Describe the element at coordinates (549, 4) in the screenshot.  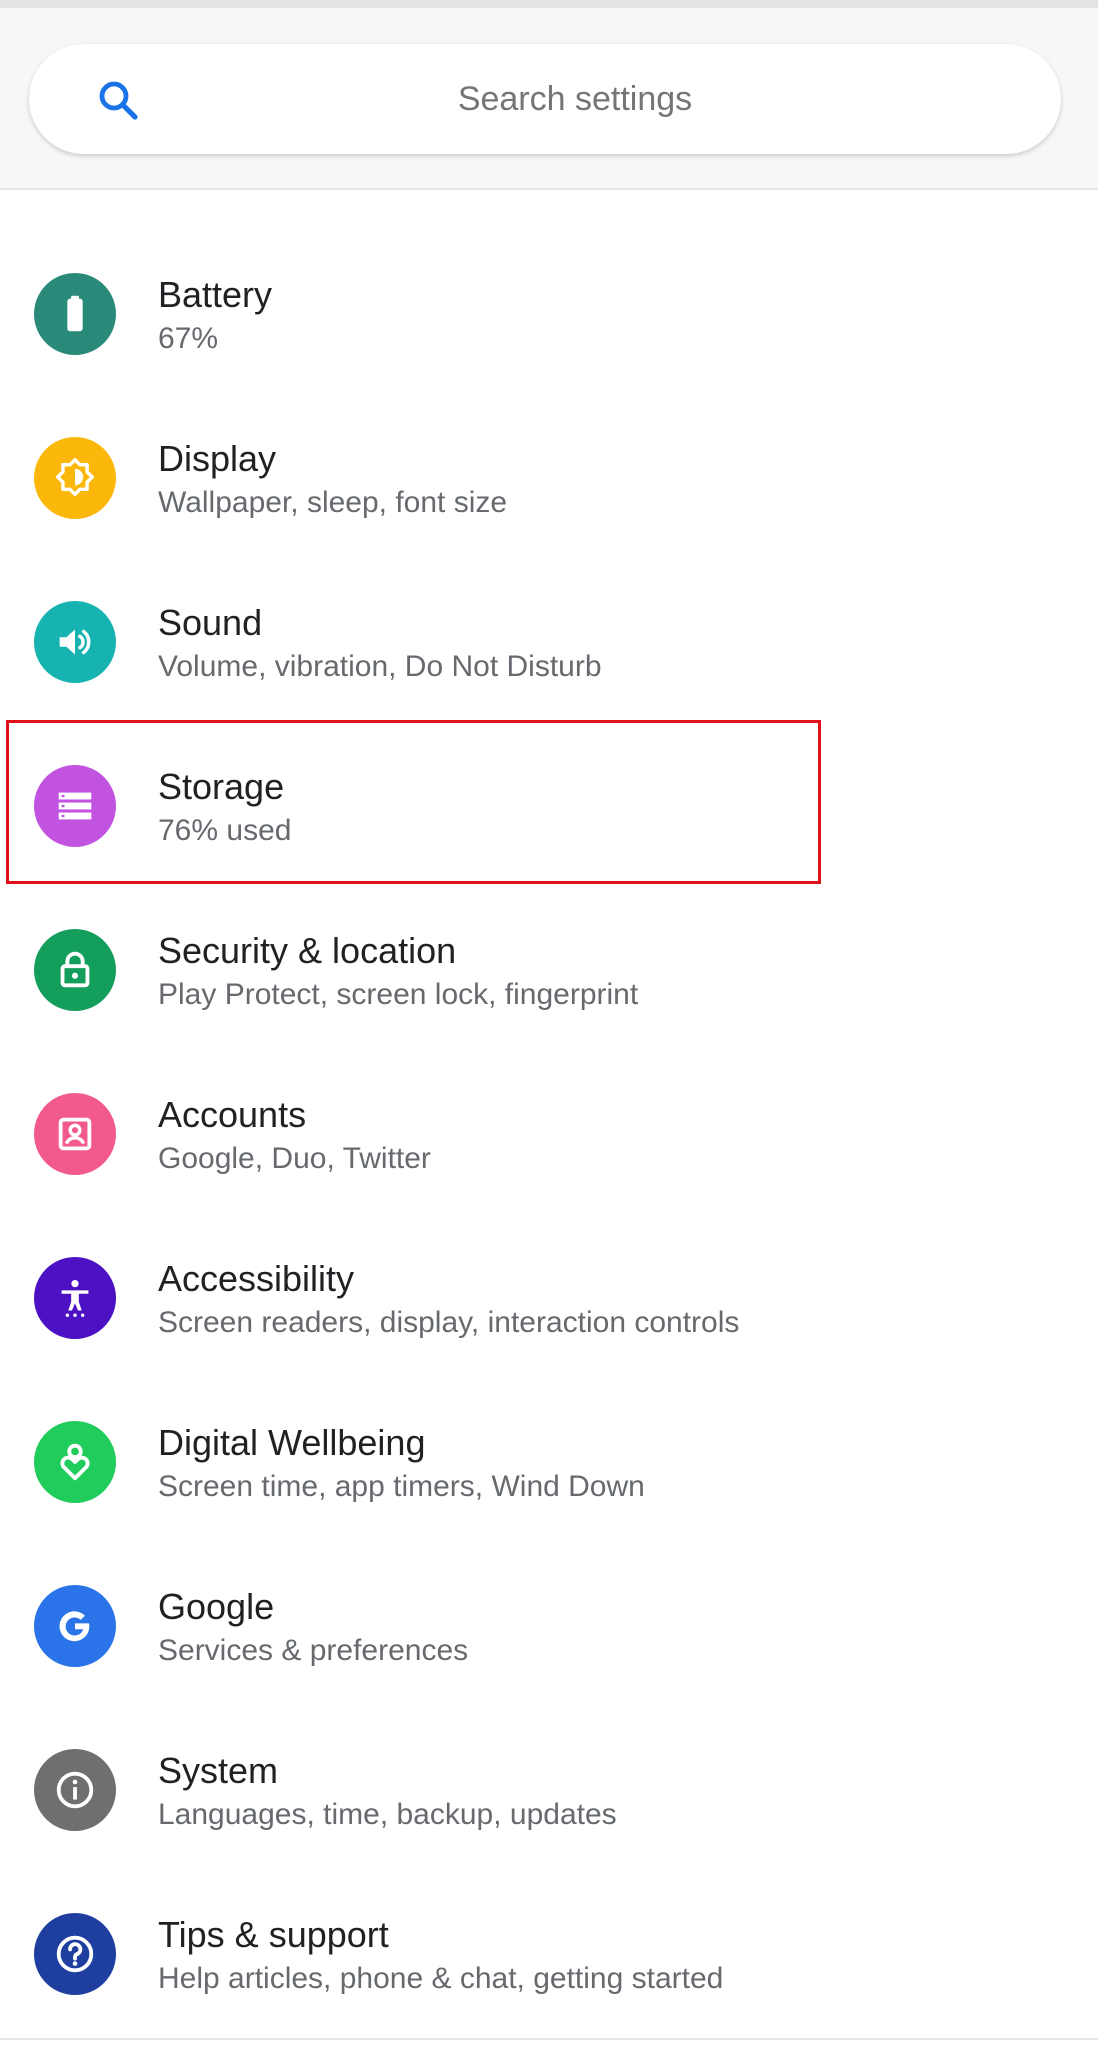
I see `status-bar-edge` at that location.